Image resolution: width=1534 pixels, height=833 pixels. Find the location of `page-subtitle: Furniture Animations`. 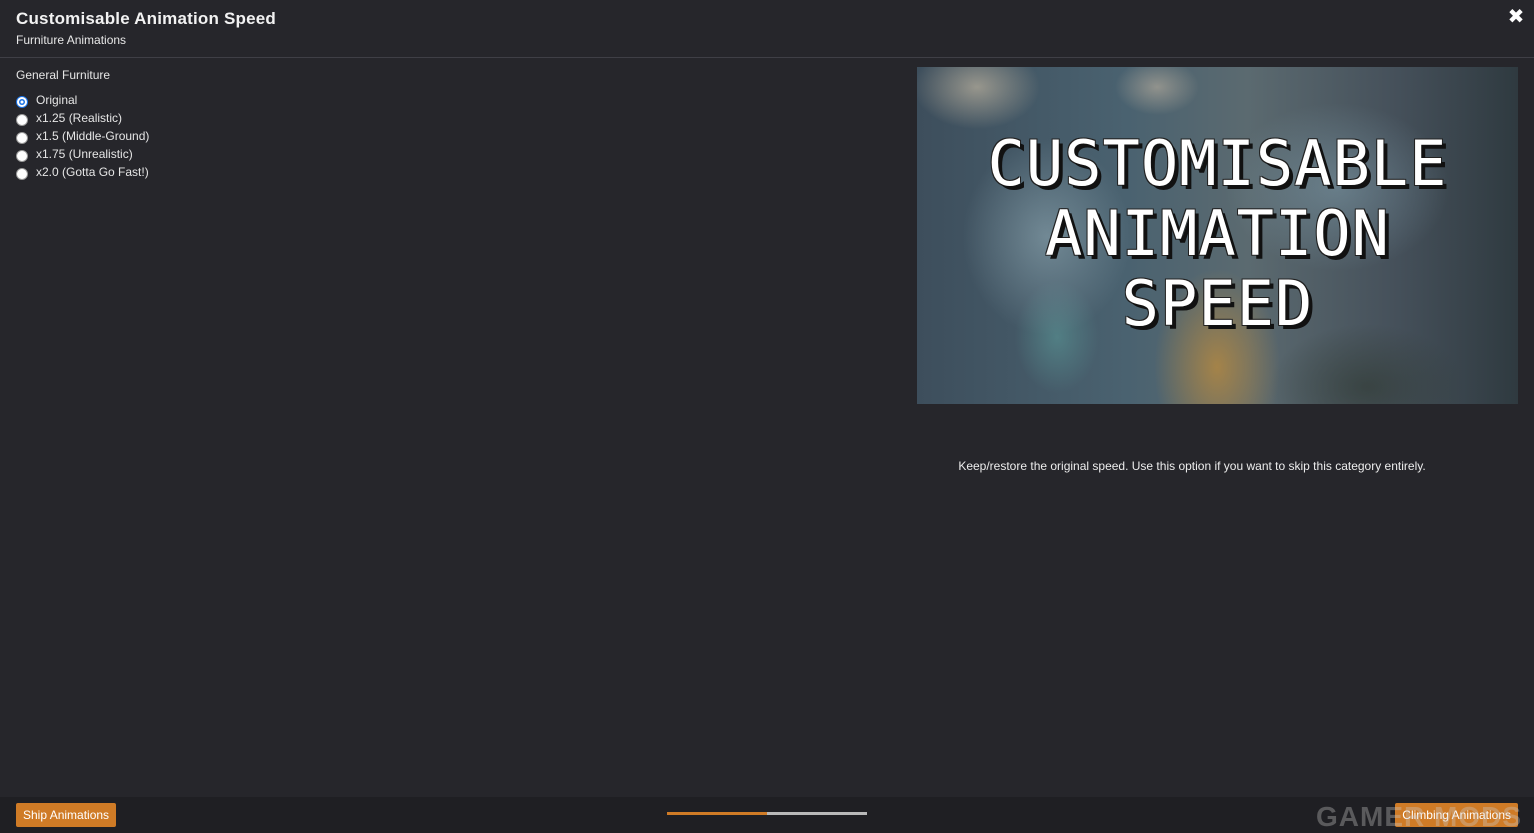

page-subtitle: Furniture Animations is located at coordinates (71, 40).